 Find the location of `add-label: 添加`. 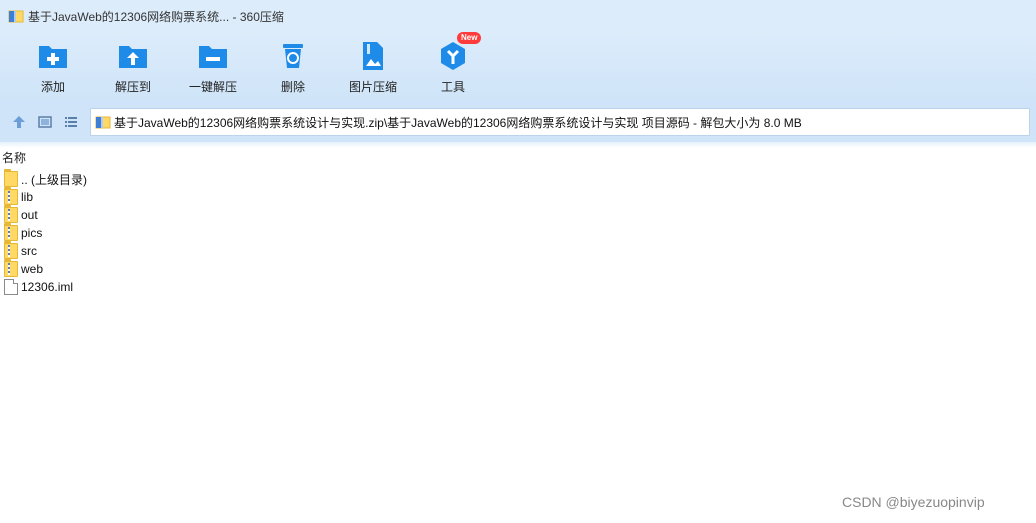

add-label: 添加 is located at coordinates (52, 87).